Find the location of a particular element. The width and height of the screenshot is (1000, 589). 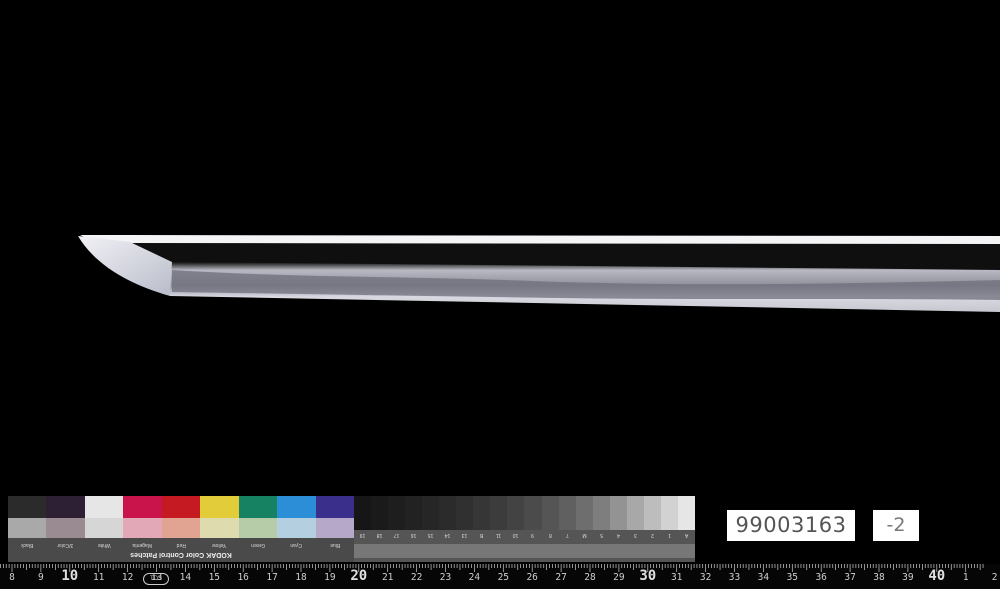

ruler-number: 35 is located at coordinates (792, 577).